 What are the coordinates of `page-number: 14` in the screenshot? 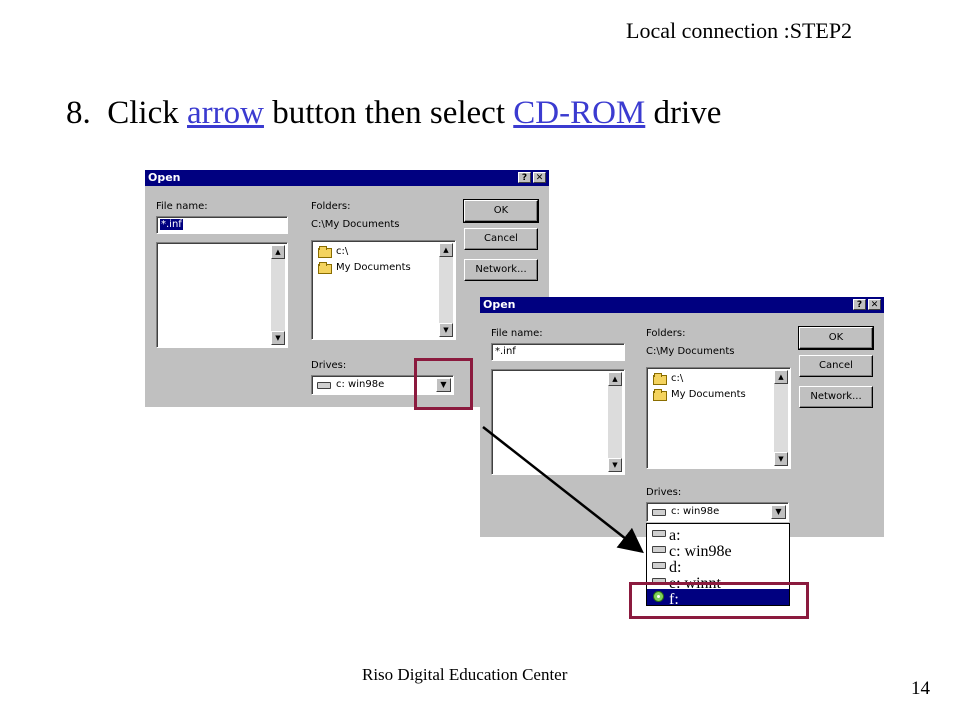 It's located at (920, 688).